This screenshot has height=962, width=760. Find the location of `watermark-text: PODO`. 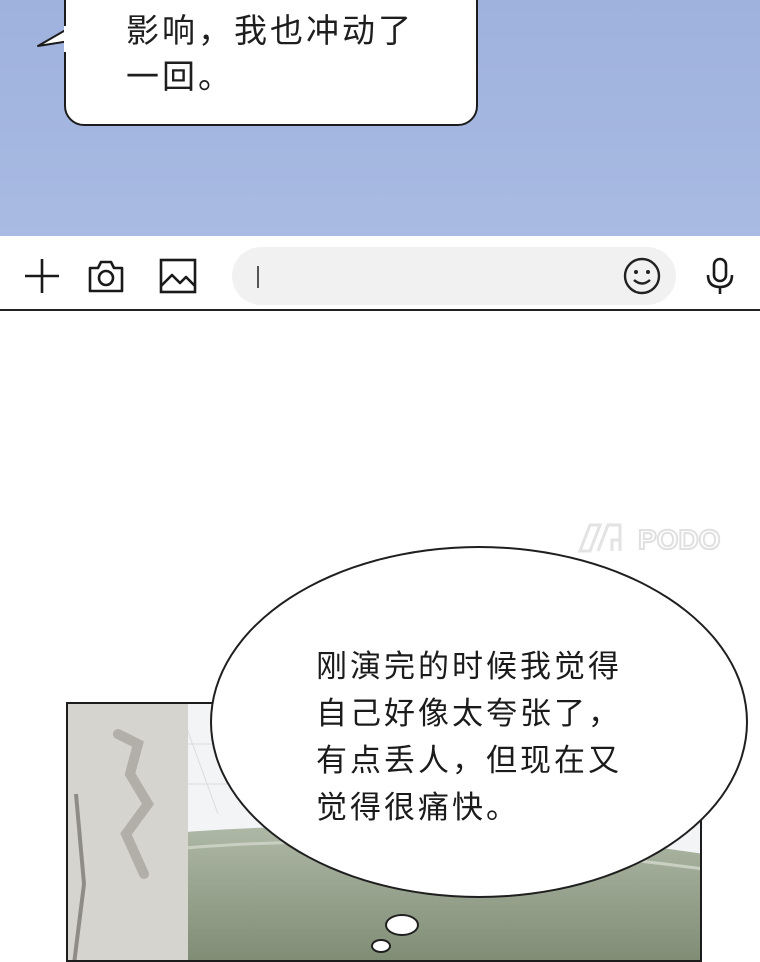

watermark-text: PODO is located at coordinates (679, 539).